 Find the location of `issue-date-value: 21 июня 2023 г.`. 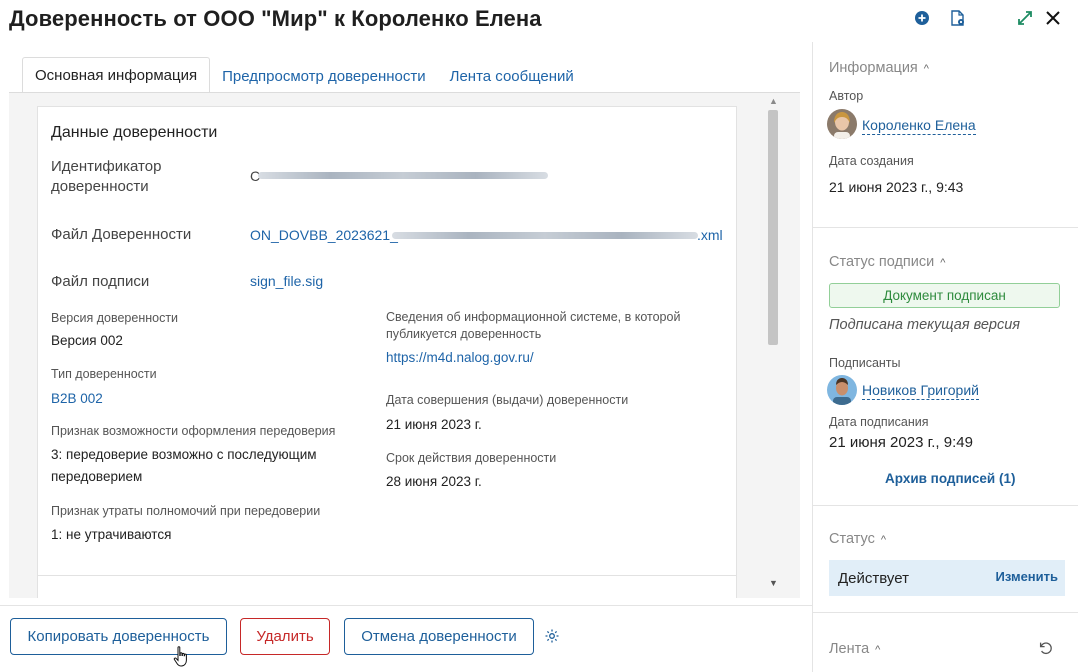

issue-date-value: 21 июня 2023 г. is located at coordinates (434, 424).